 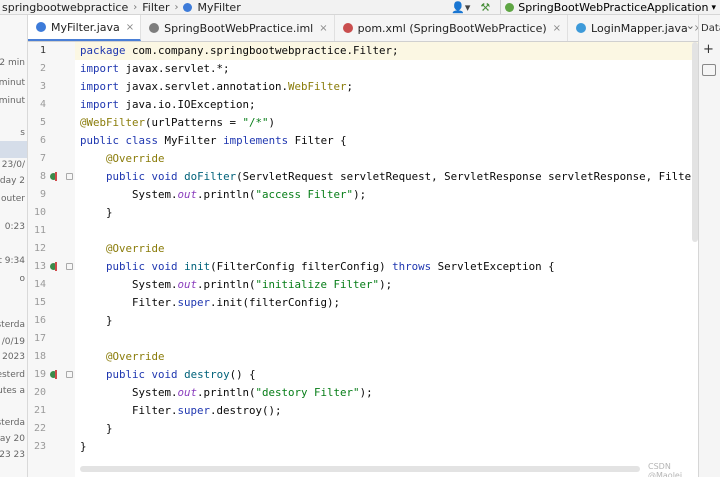 What do you see at coordinates (181, 411) in the screenshot?
I see `code-line: Filter.super.destroy();` at bounding box center [181, 411].